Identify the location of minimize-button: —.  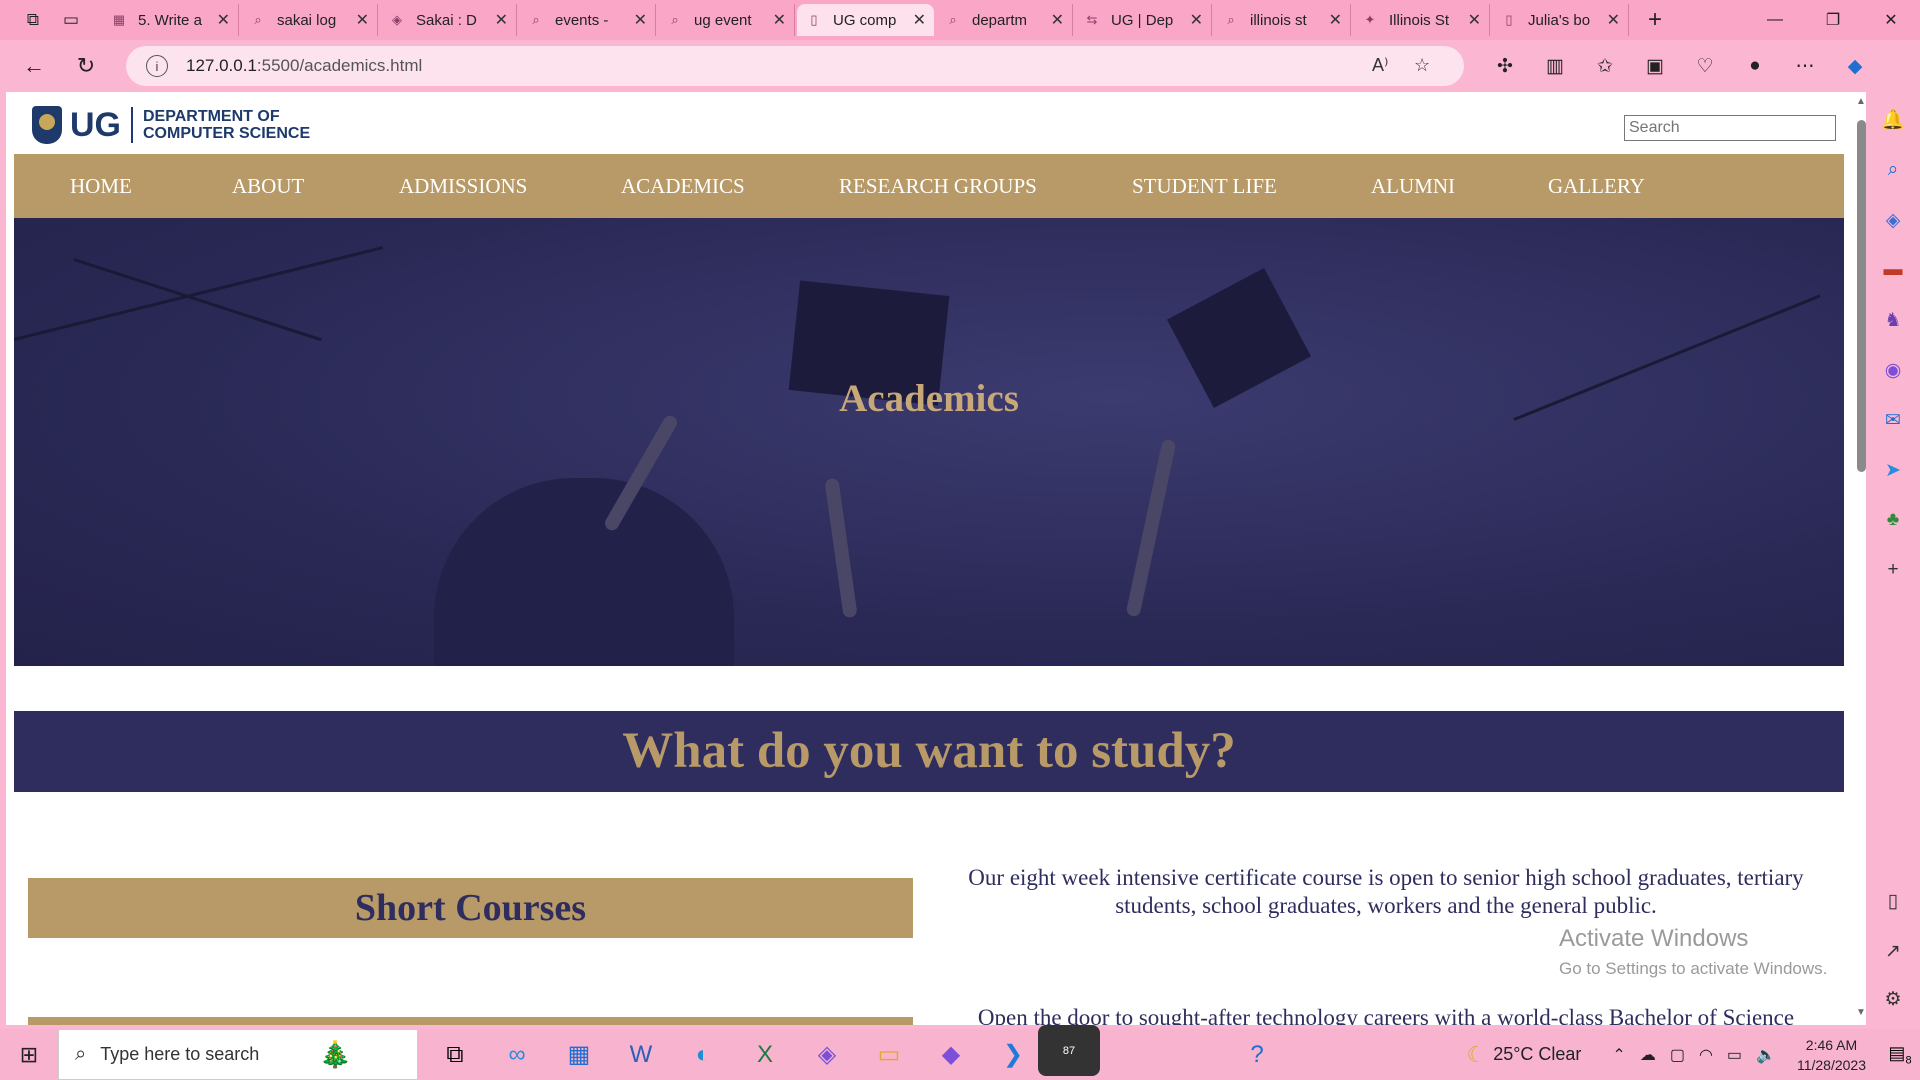
(1775, 20).